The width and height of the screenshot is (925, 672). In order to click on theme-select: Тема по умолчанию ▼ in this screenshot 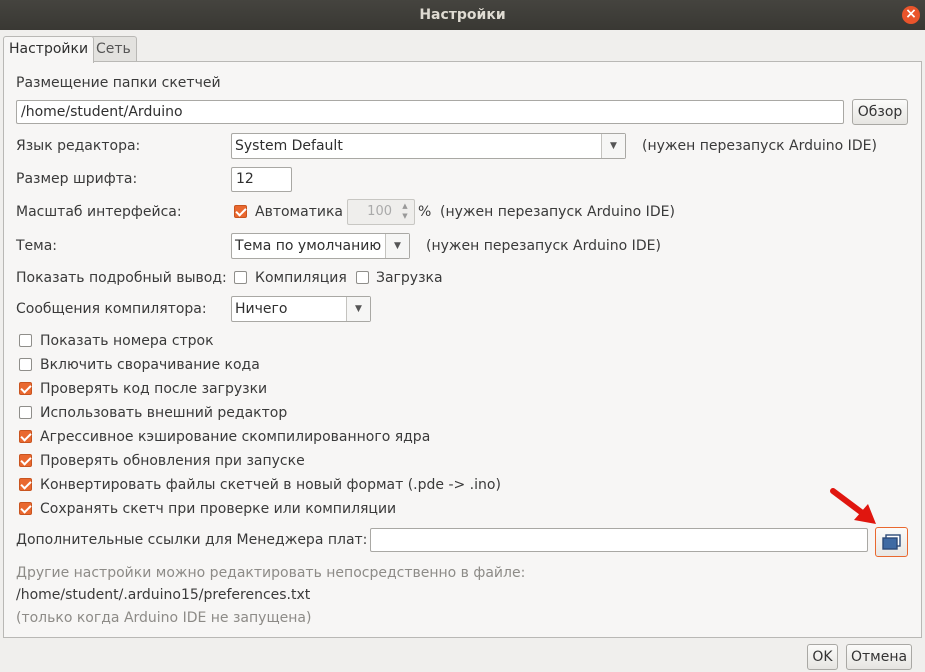, I will do `click(320, 246)`.